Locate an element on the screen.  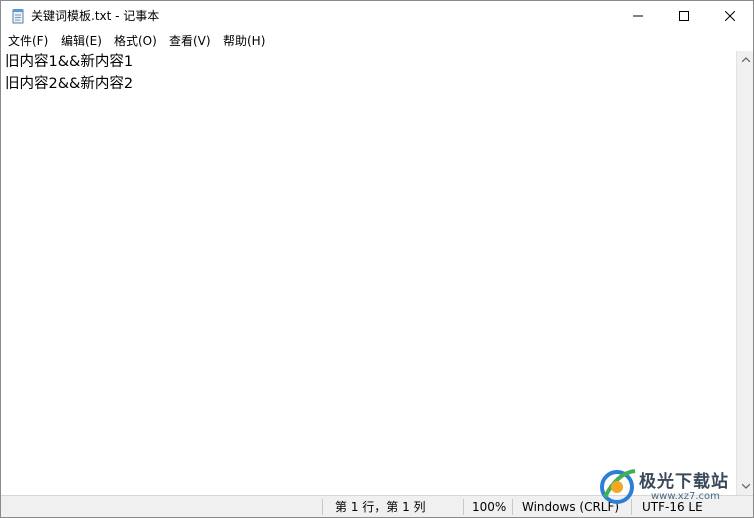
scroll-up-button is located at coordinates (745, 59).